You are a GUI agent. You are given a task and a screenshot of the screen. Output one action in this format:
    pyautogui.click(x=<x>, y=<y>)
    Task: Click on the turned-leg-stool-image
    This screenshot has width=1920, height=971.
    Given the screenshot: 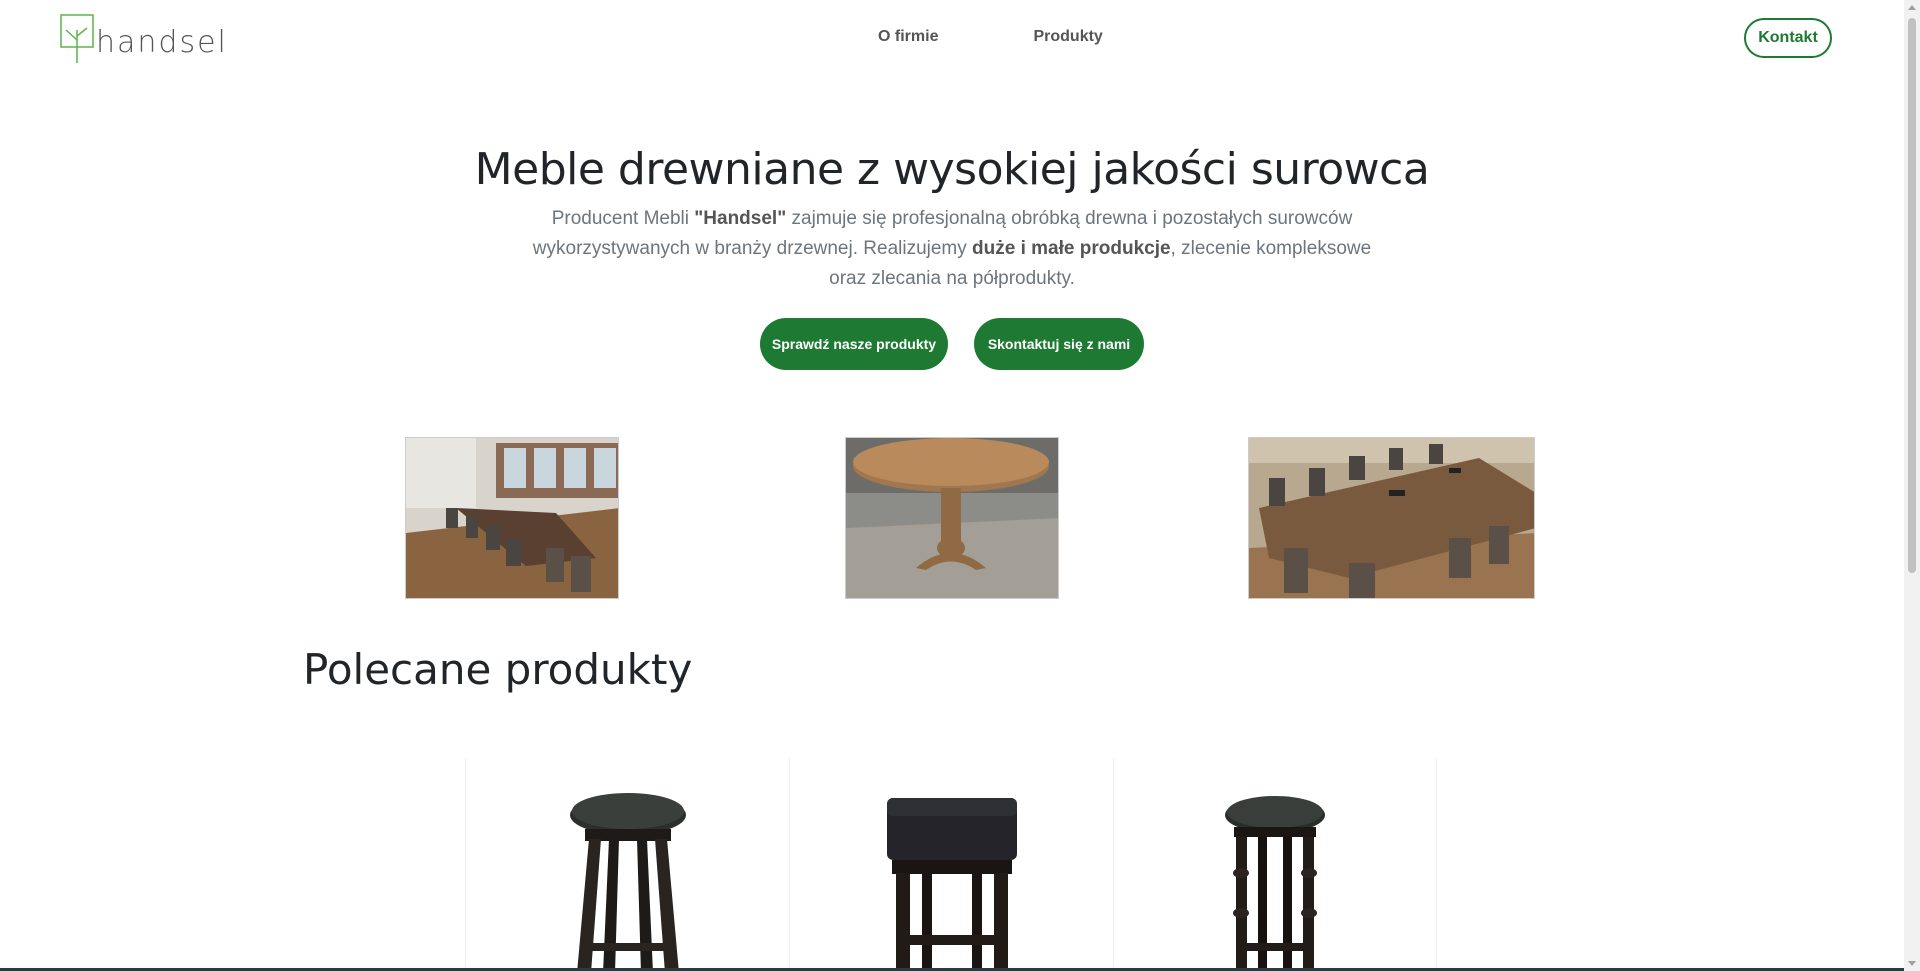 What is the action you would take?
    pyautogui.click(x=1275, y=883)
    